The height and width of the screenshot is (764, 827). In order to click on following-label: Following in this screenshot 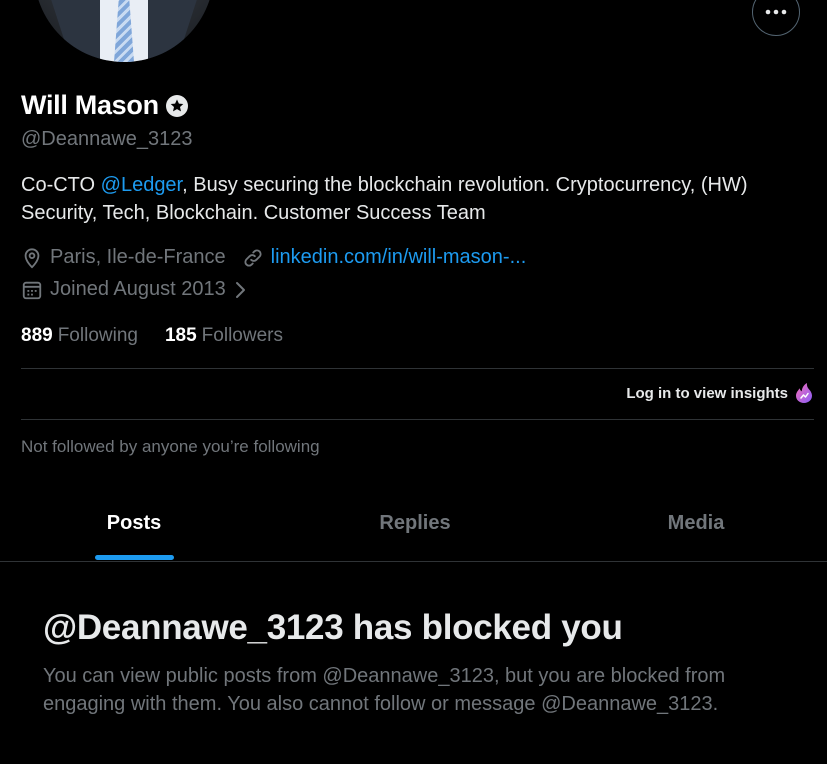, I will do `click(97, 335)`.